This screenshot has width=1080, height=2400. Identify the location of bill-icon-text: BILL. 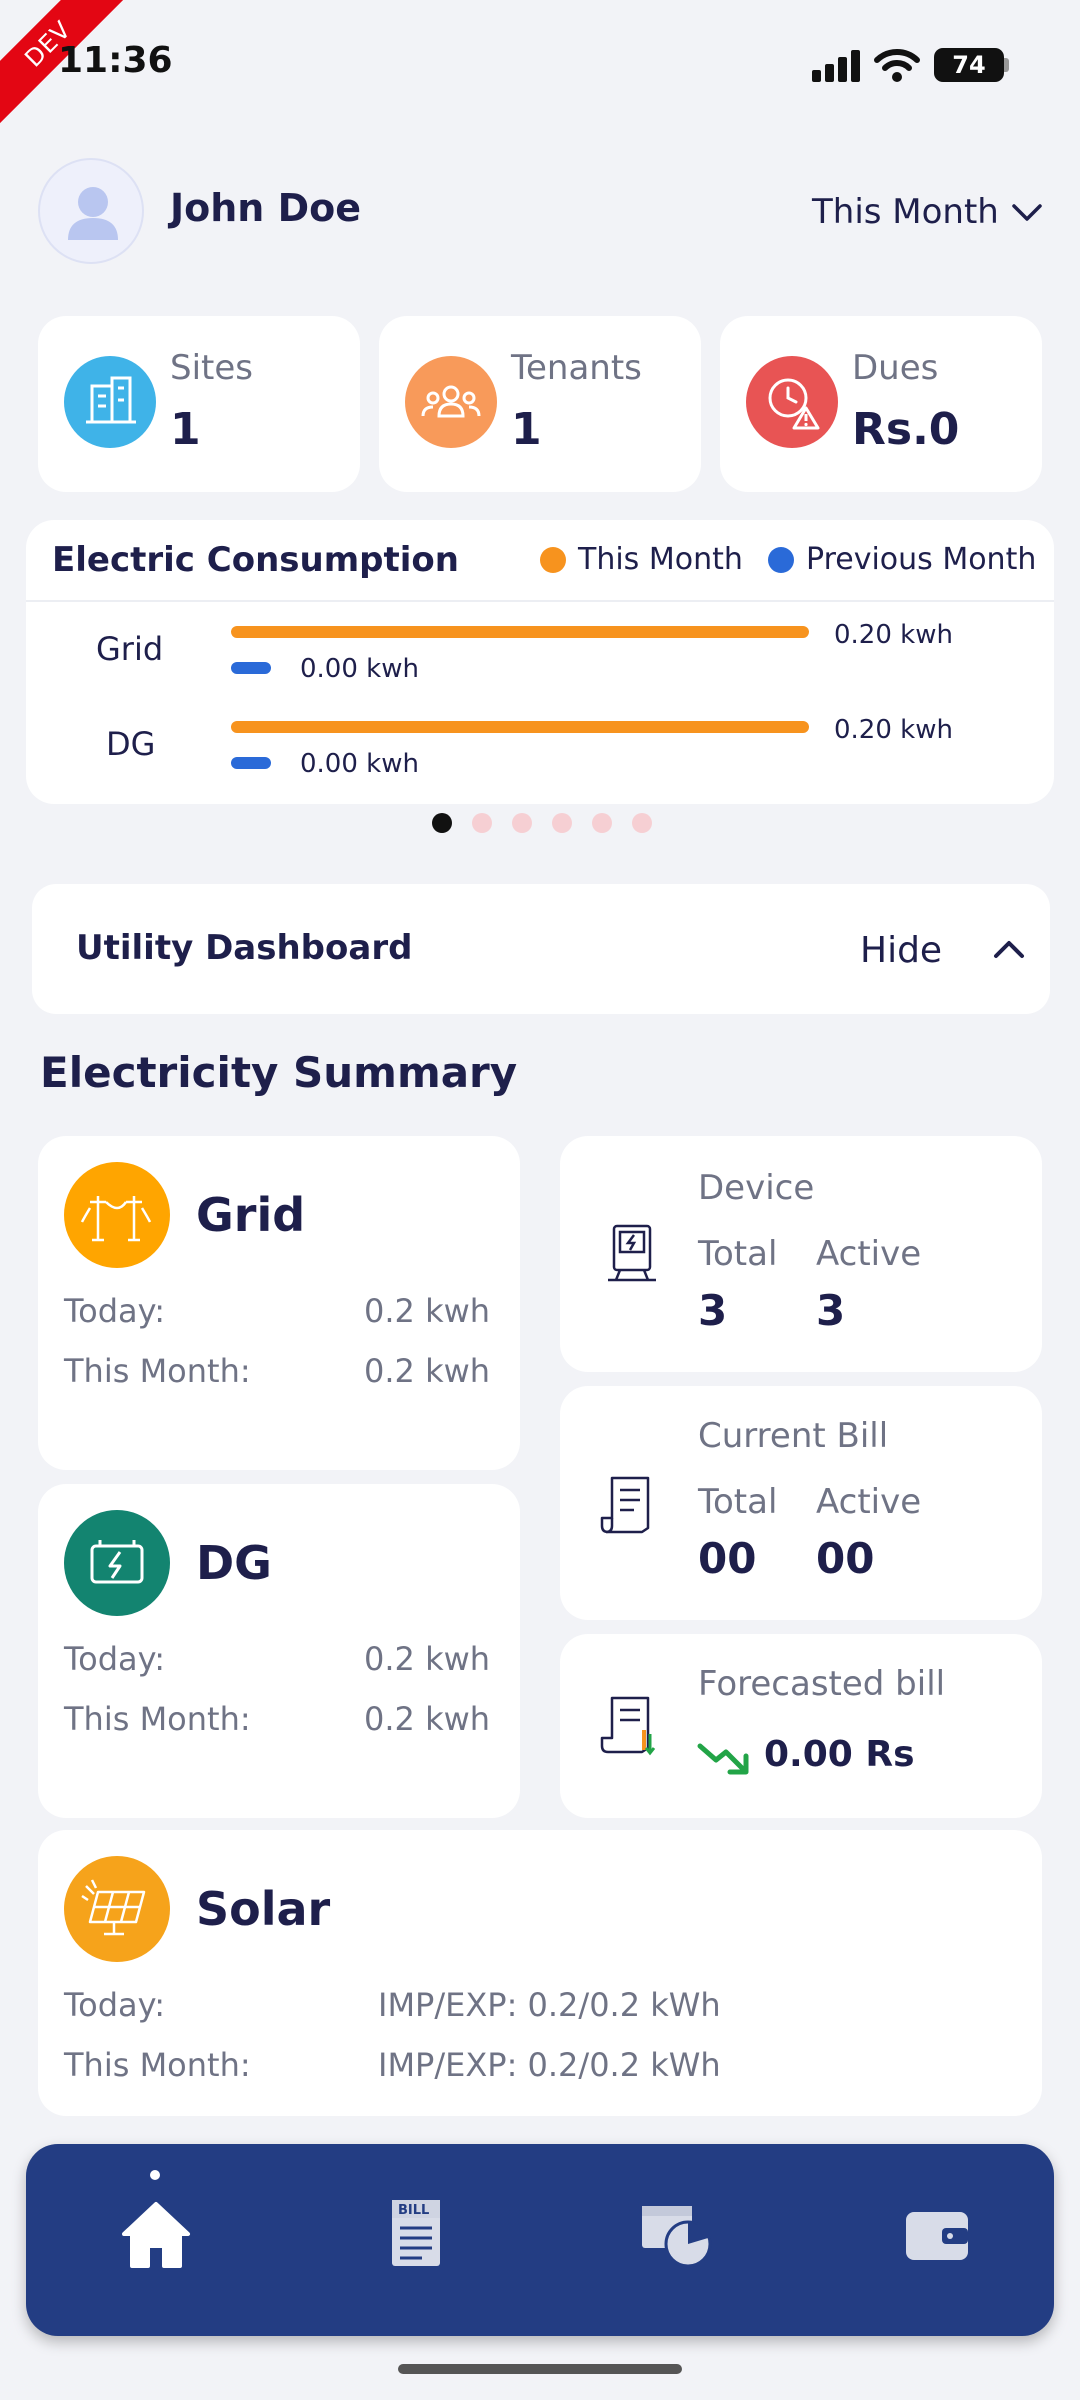
(414, 2210).